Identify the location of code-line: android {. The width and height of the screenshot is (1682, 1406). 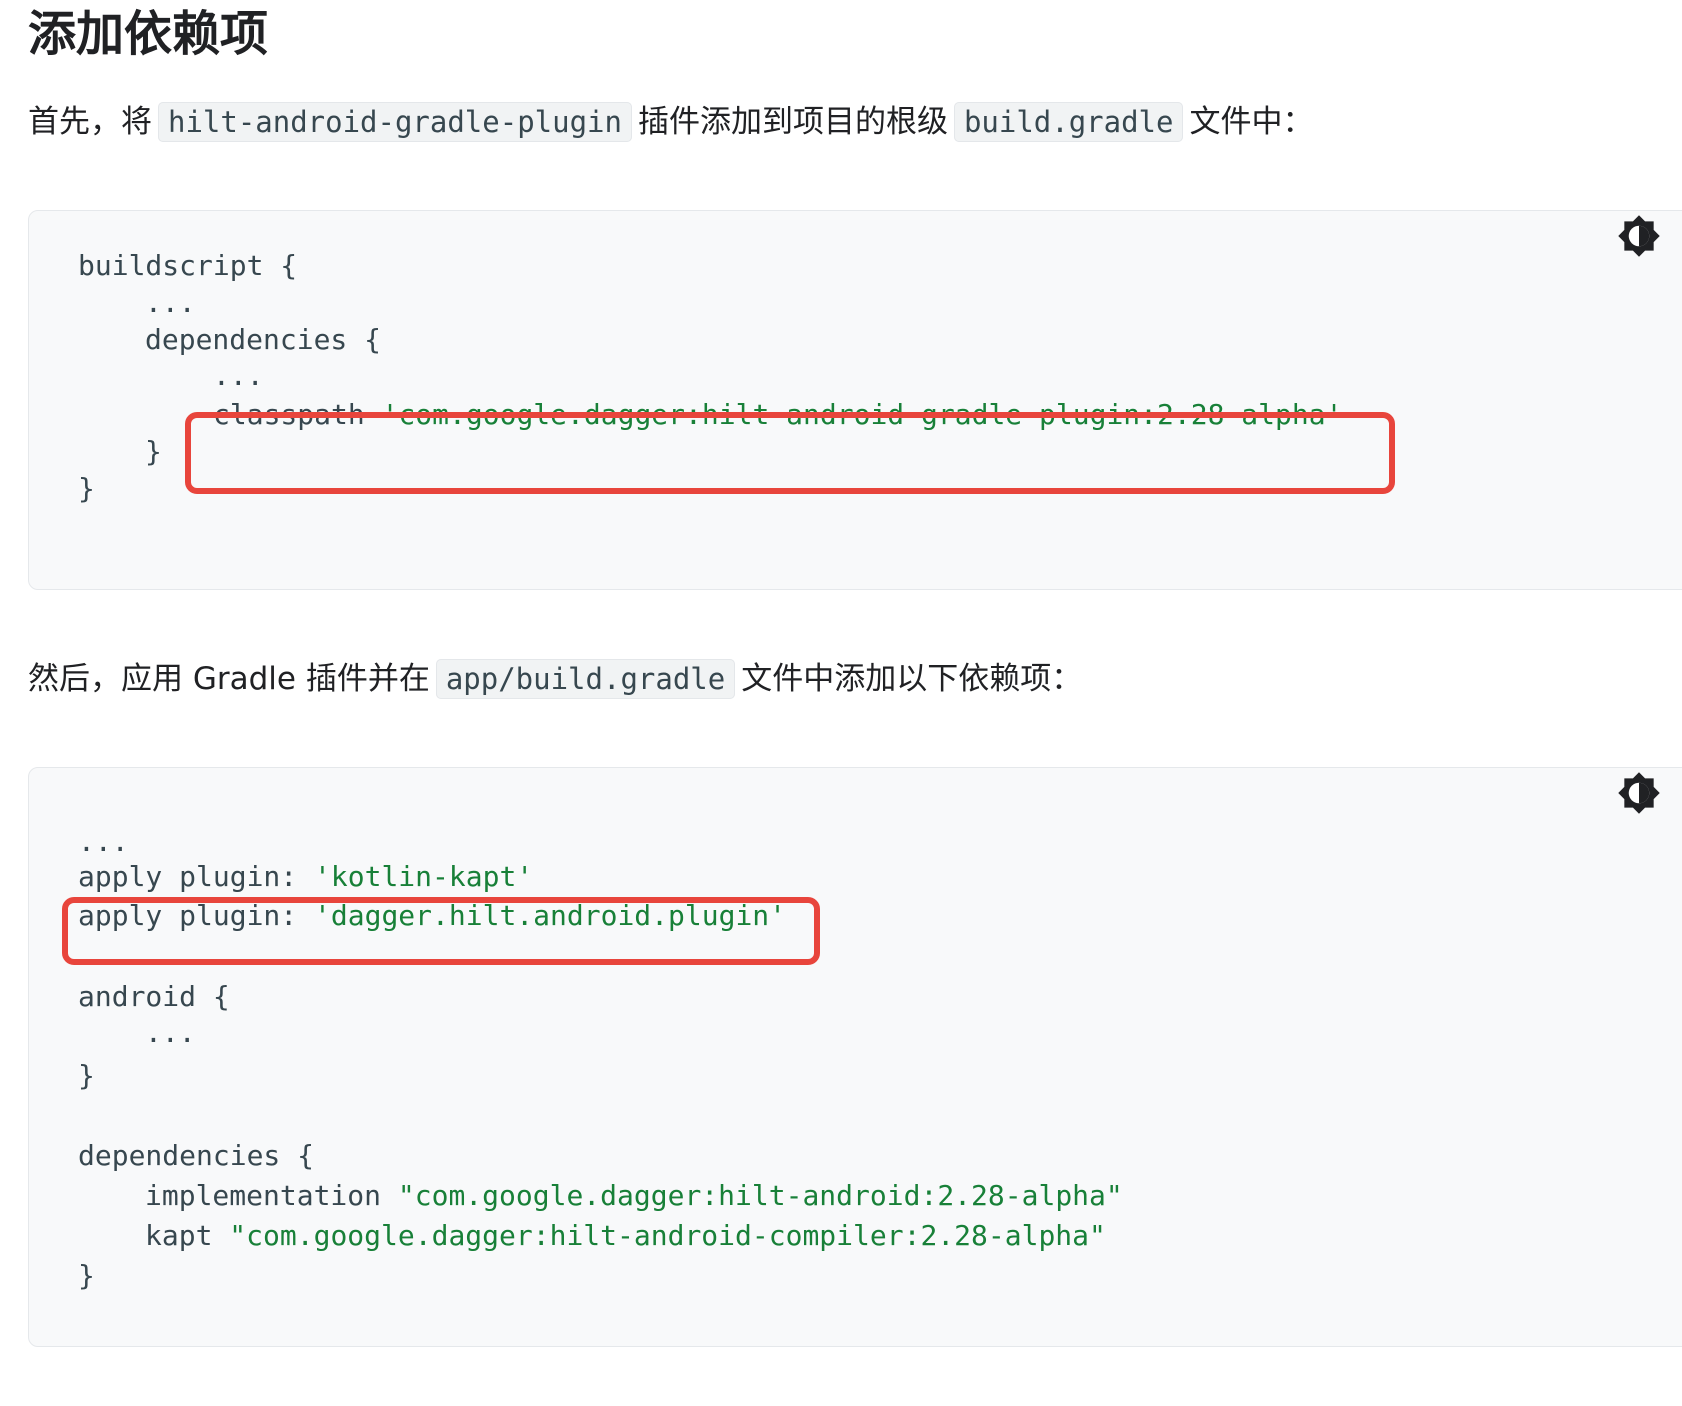
(154, 996).